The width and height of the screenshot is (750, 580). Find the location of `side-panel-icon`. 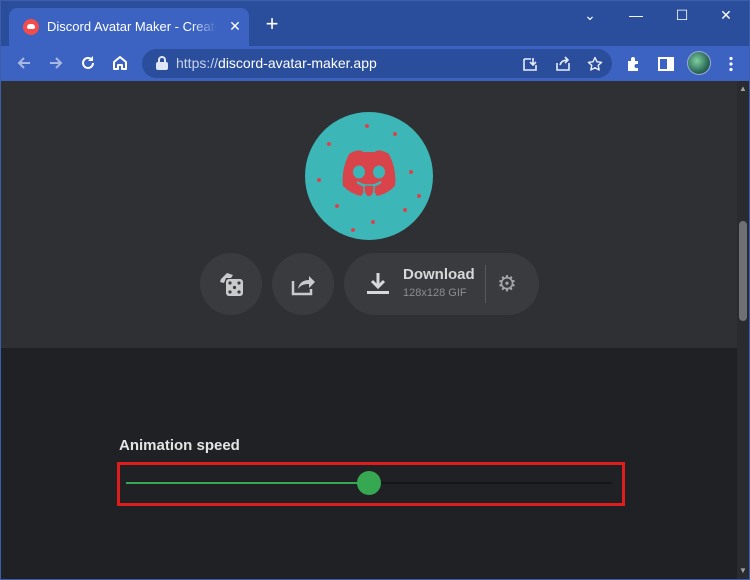

side-panel-icon is located at coordinates (666, 64).